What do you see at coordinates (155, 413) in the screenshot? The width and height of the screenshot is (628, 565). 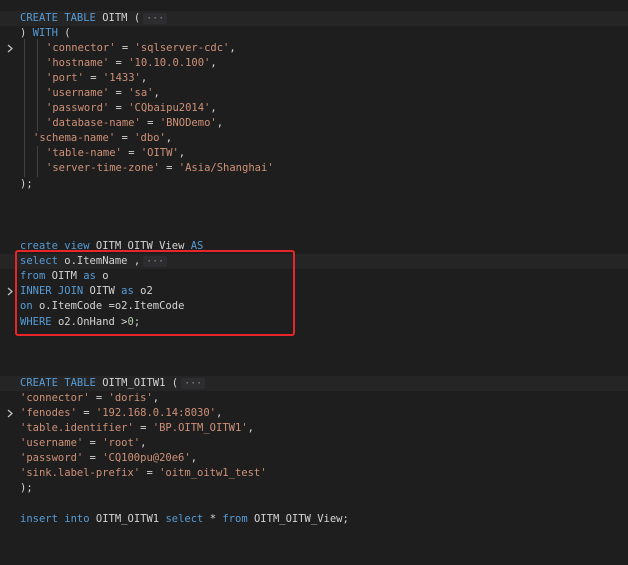 I see `prop-value: '192.168.0.14:8030'` at bounding box center [155, 413].